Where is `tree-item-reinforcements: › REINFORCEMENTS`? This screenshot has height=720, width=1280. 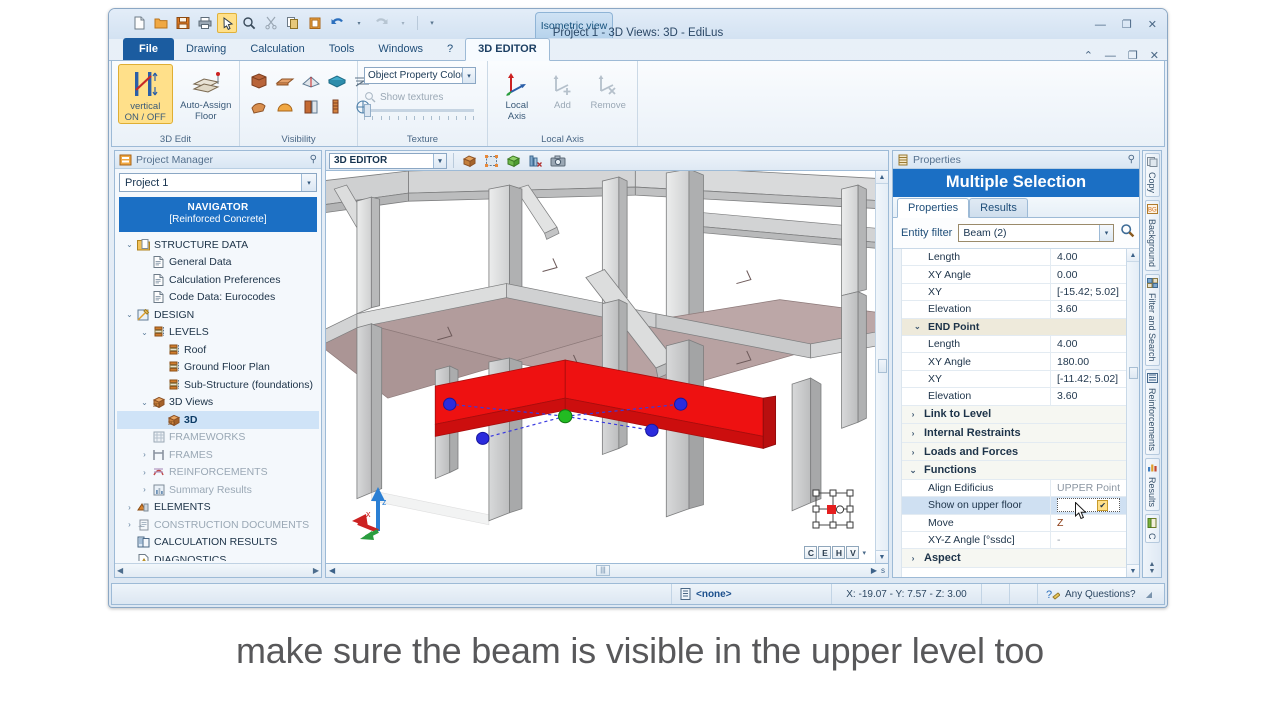 tree-item-reinforcements: › REINFORCEMENTS is located at coordinates (218, 473).